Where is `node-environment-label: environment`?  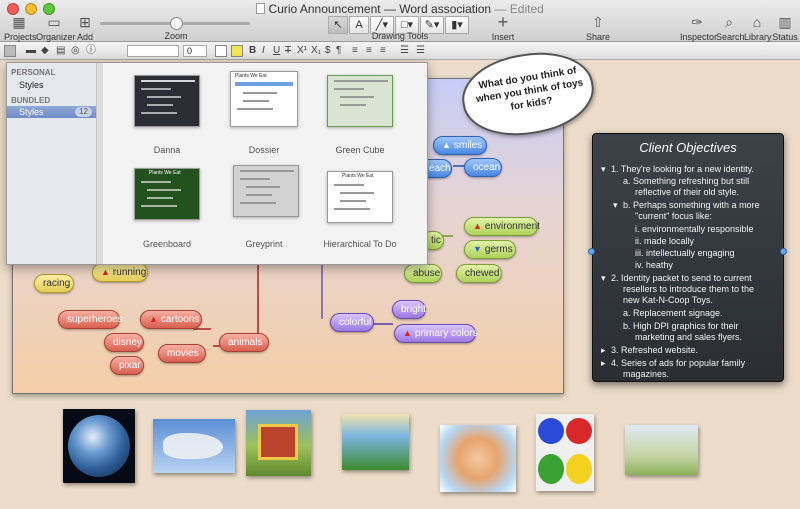 node-environment-label: environment is located at coordinates (512, 226).